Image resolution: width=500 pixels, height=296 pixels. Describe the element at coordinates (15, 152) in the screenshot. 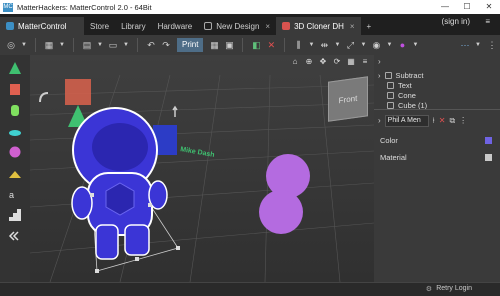

I see `sphere-shape-icon` at that location.